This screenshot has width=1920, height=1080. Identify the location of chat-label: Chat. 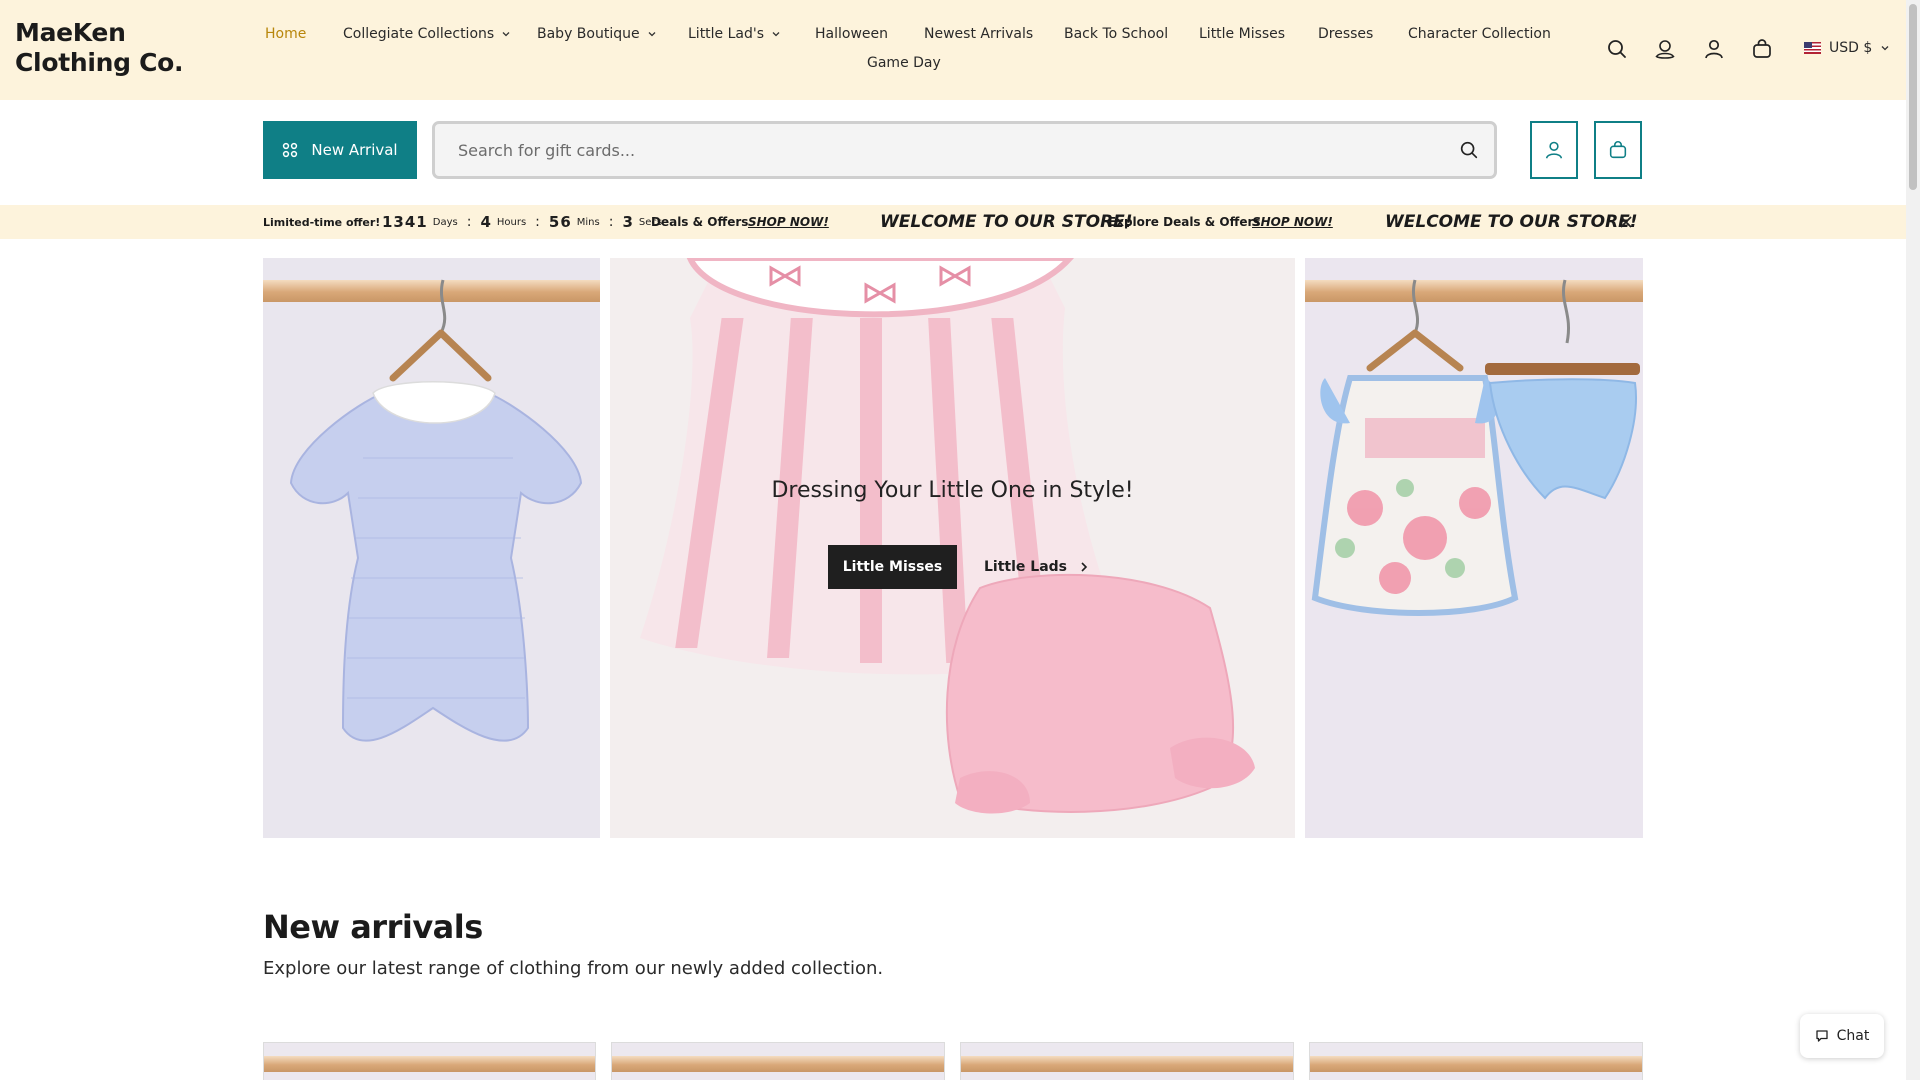
(1853, 1036).